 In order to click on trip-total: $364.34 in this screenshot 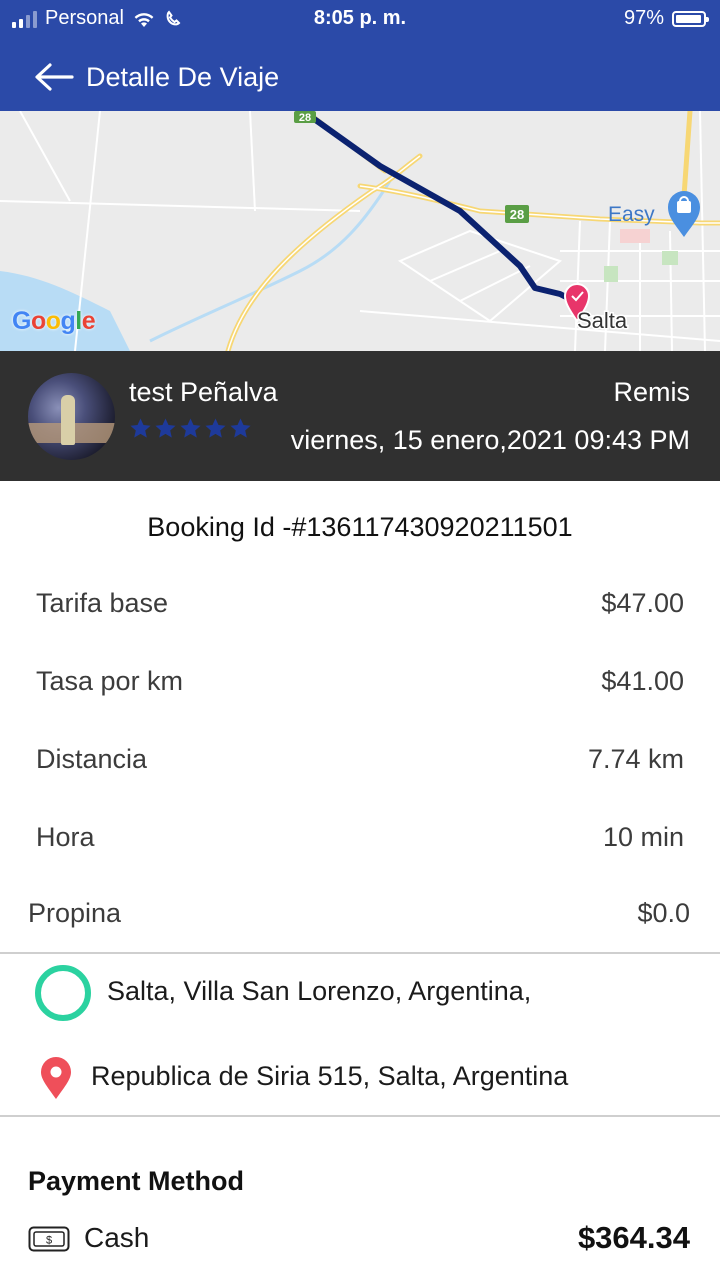, I will do `click(633, 1237)`.